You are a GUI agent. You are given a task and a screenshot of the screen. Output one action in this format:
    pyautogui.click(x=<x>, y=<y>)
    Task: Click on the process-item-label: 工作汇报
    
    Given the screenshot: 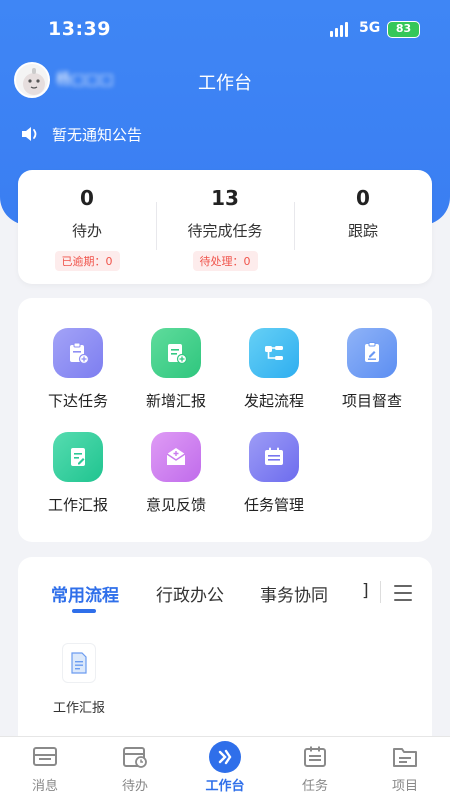 What is the action you would take?
    pyautogui.click(x=78, y=708)
    